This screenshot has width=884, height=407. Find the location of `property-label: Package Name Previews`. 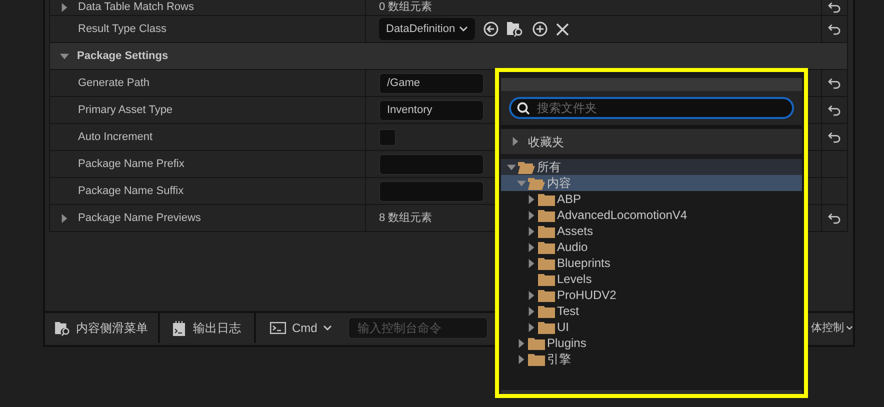

property-label: Package Name Previews is located at coordinates (139, 218).